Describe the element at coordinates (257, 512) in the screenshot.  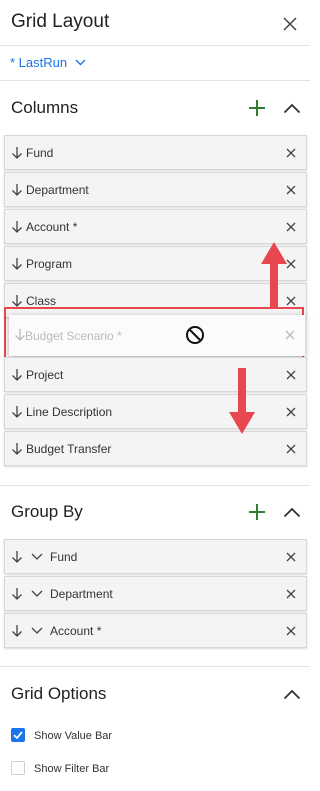
I see `add-group-icon` at that location.